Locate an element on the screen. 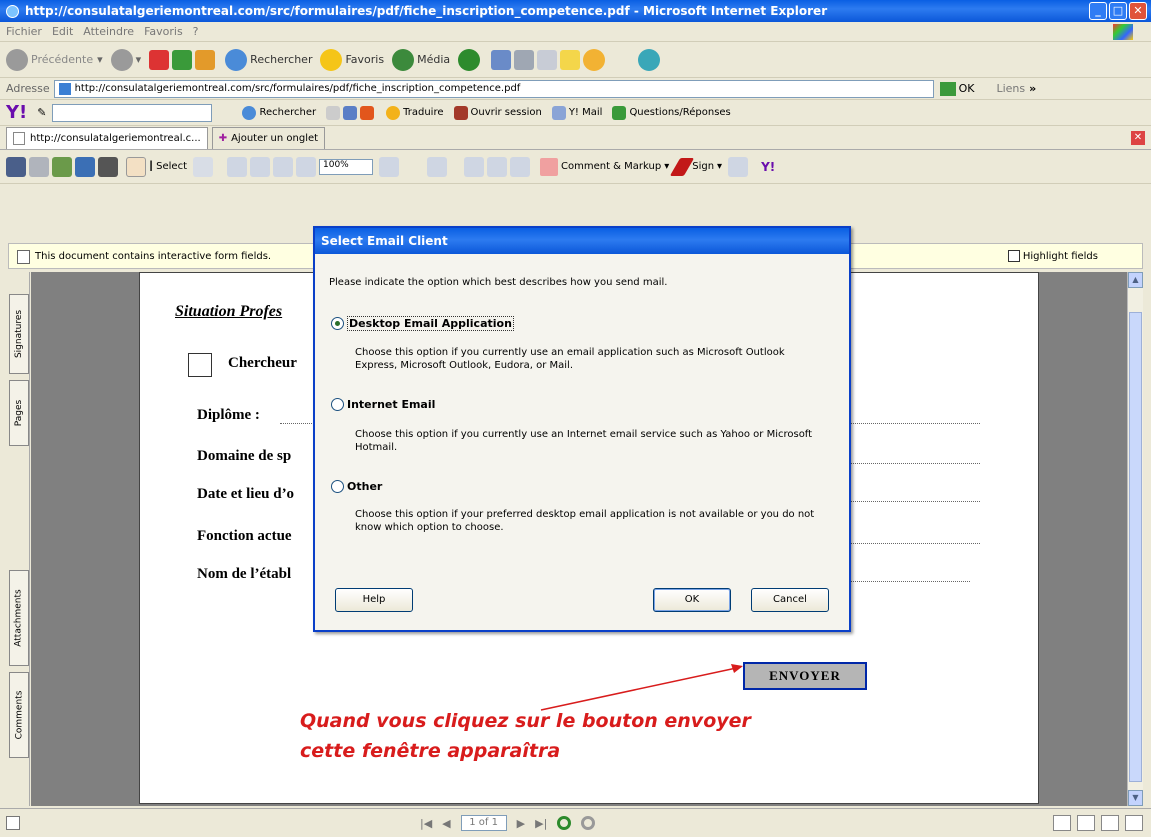  stop-icon is located at coordinates (159, 59).